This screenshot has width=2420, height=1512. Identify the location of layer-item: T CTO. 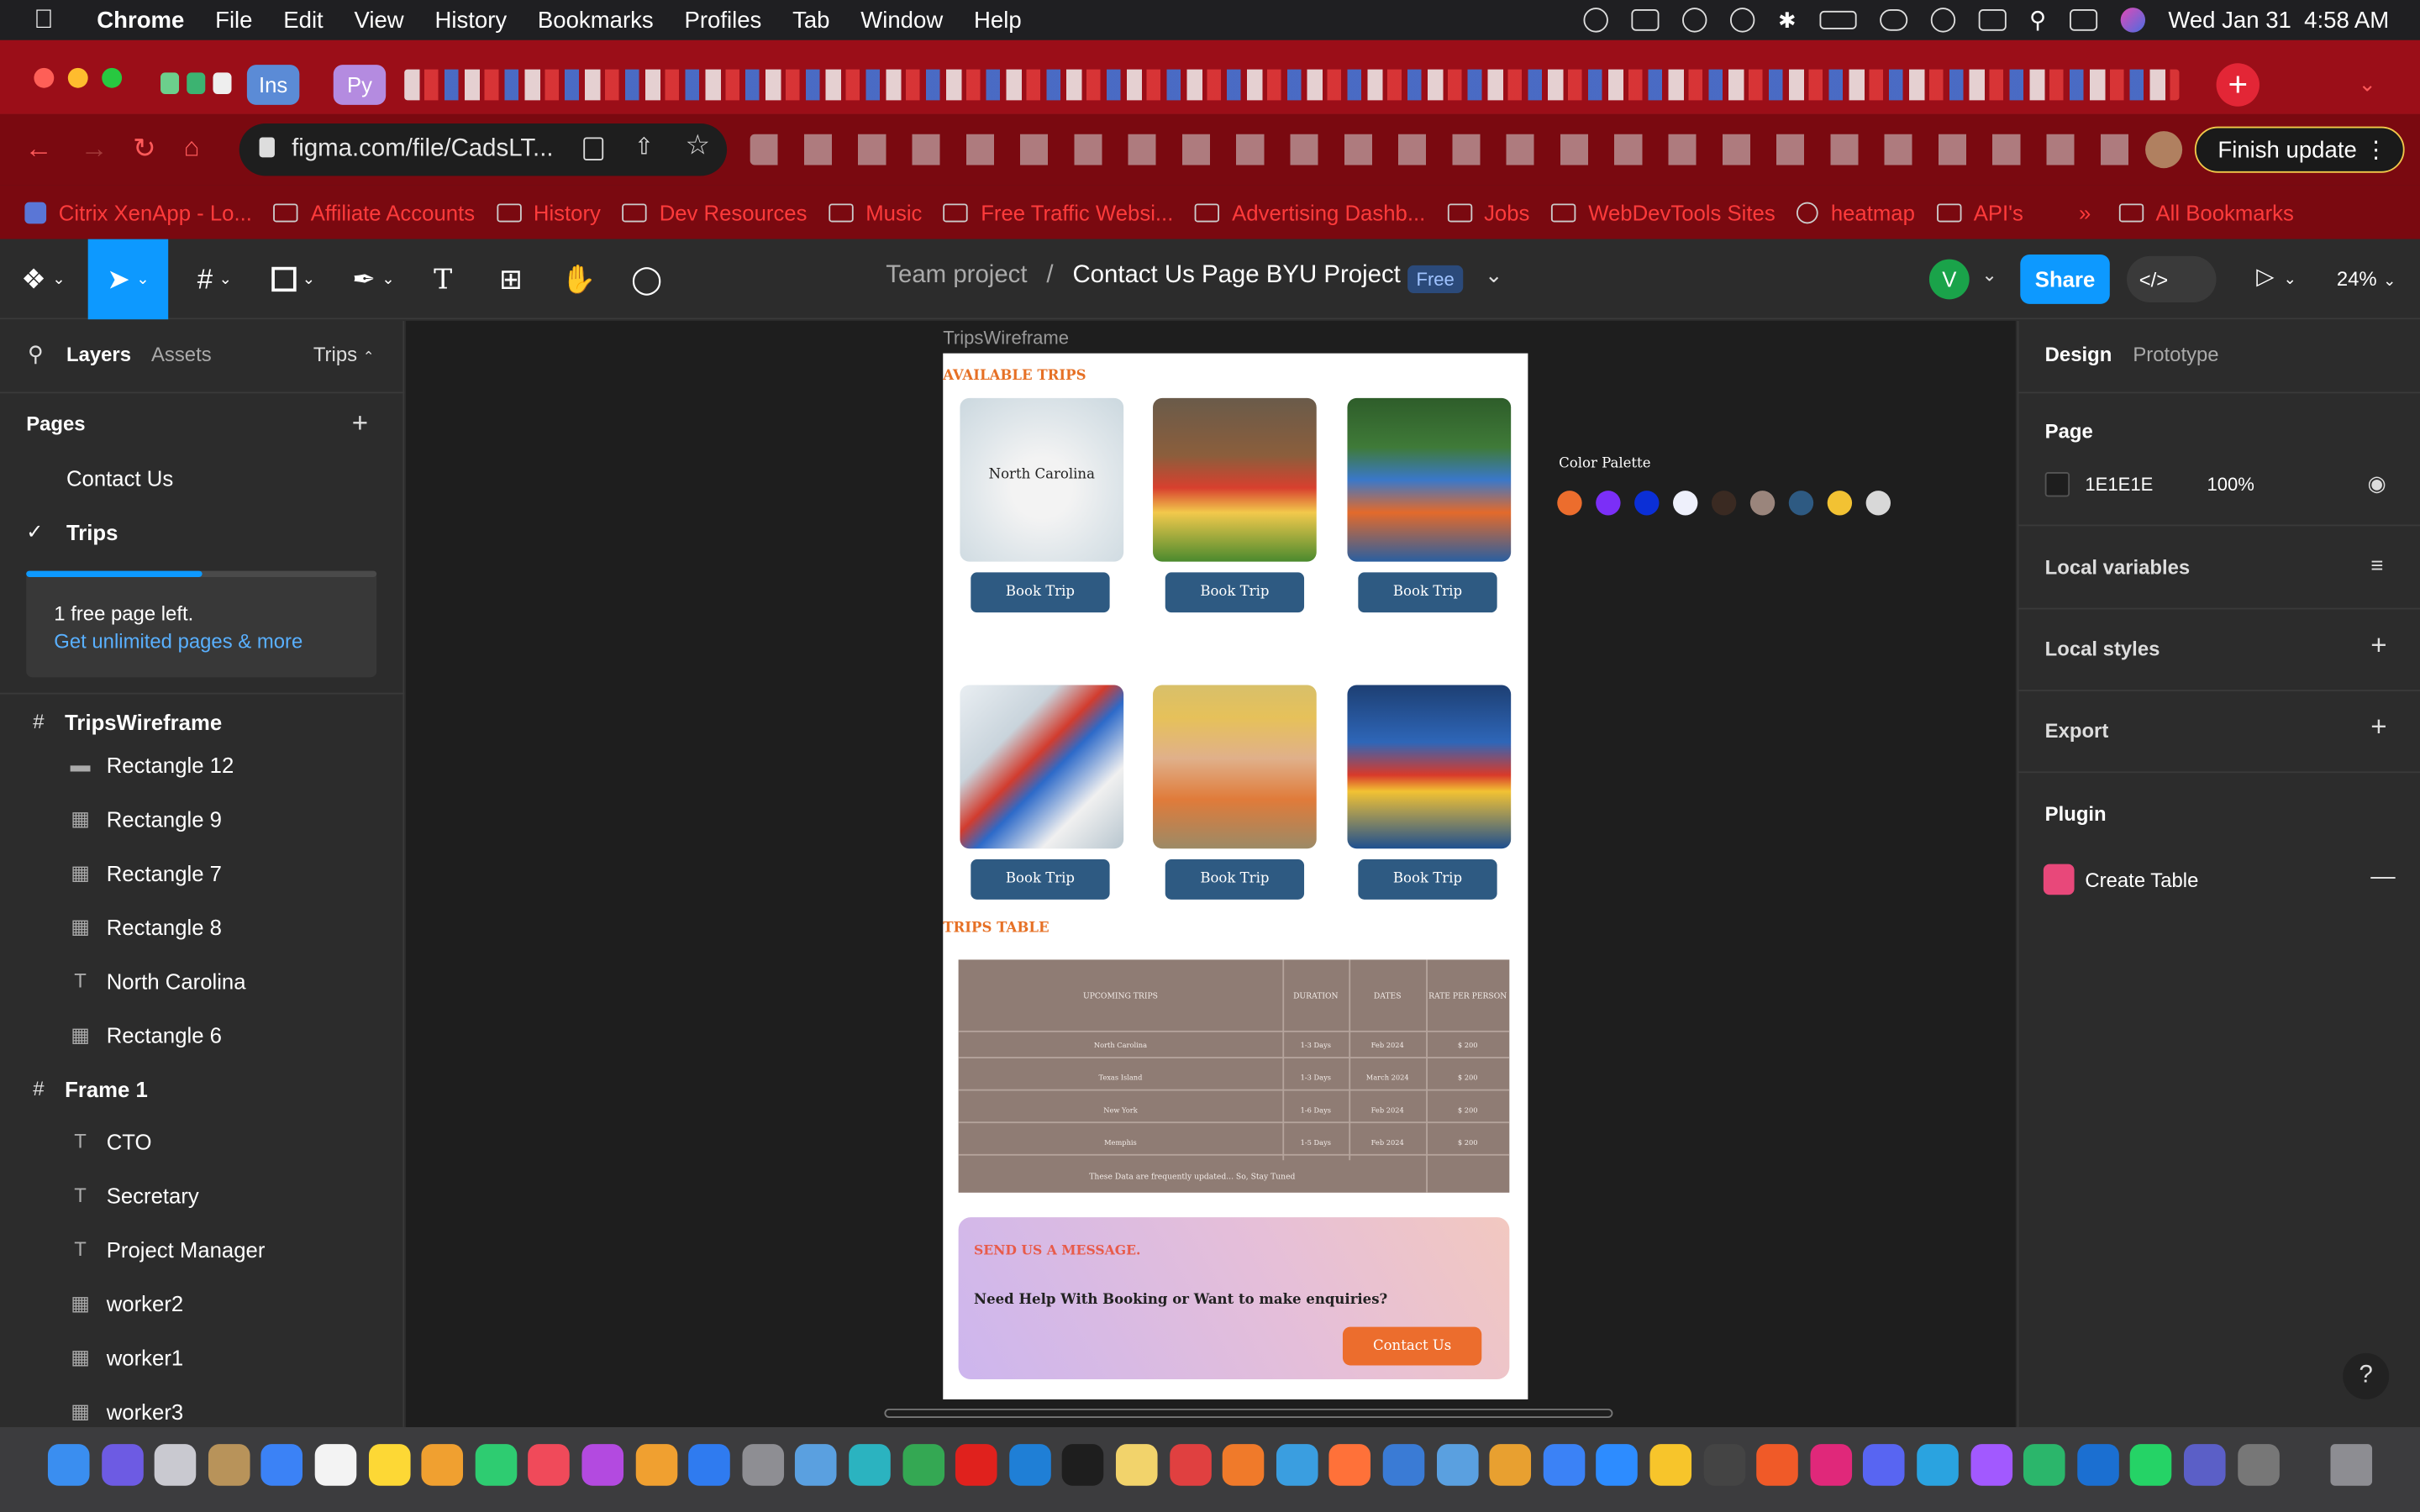
(202, 1141).